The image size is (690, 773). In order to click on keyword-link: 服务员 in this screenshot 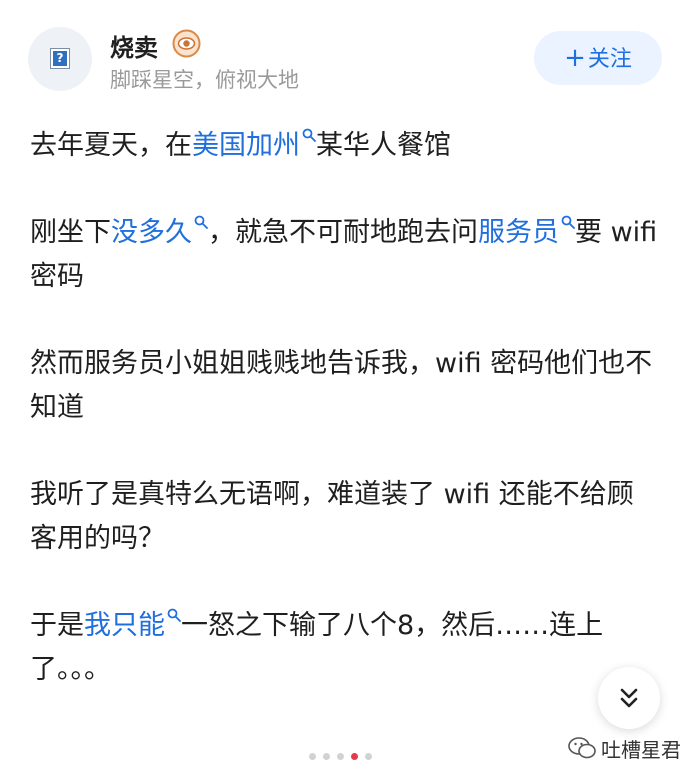, I will do `click(518, 232)`.